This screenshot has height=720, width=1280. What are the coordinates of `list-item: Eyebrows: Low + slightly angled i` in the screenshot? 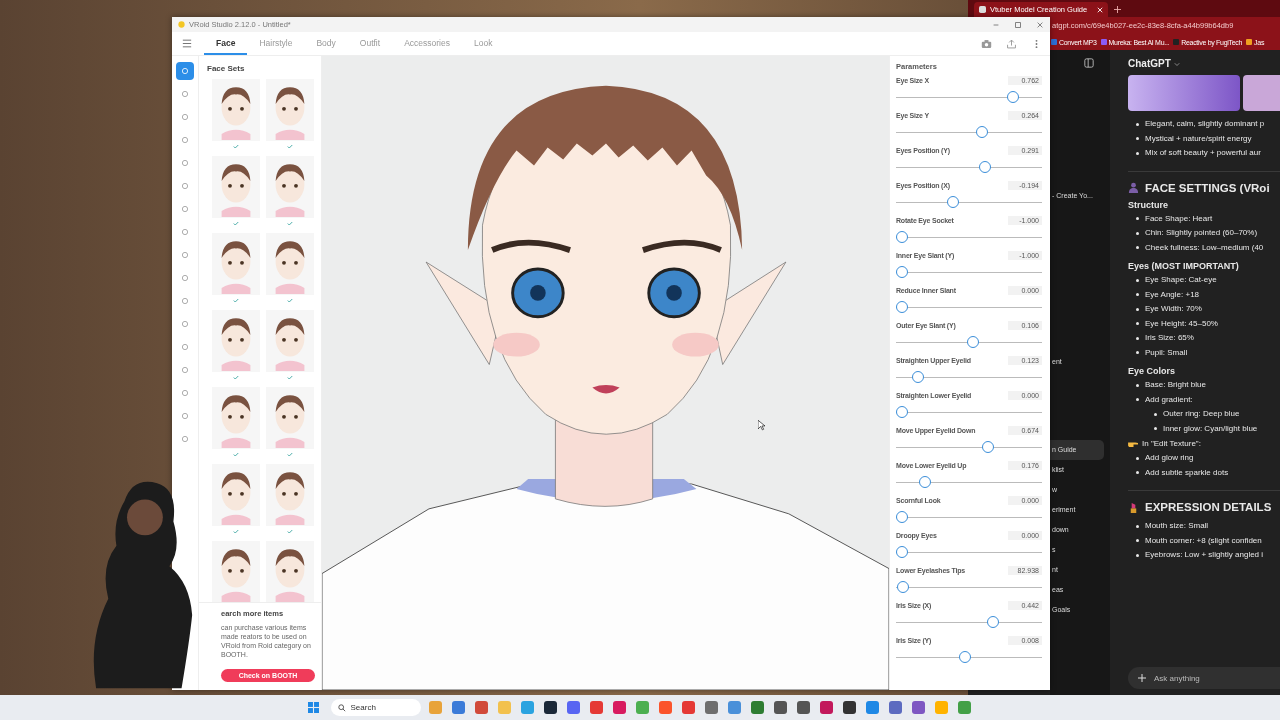 It's located at (1204, 555).